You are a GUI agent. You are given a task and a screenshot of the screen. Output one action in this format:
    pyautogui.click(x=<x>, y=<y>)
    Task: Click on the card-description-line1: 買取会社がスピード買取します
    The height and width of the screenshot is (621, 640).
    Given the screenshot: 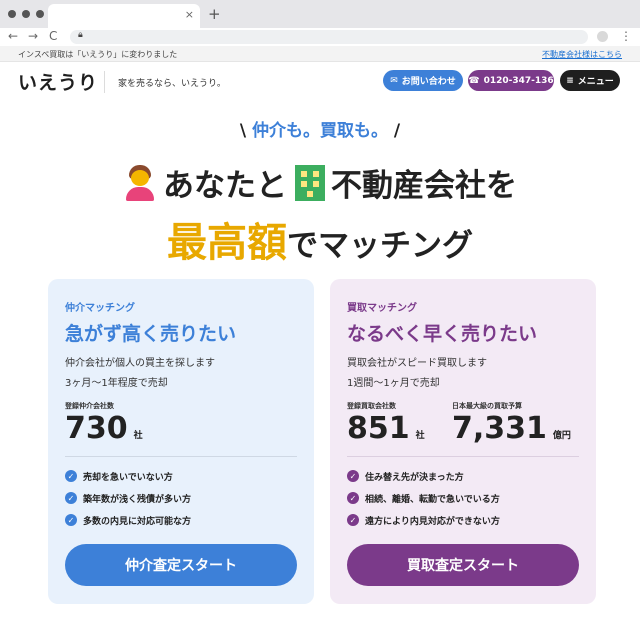 What is the action you would take?
    pyautogui.click(x=417, y=363)
    